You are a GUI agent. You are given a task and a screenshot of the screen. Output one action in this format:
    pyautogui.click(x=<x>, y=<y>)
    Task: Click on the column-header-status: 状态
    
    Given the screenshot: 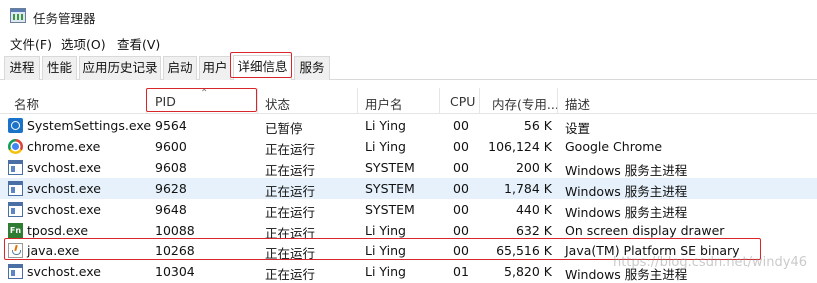 What is the action you would take?
    pyautogui.click(x=277, y=103)
    